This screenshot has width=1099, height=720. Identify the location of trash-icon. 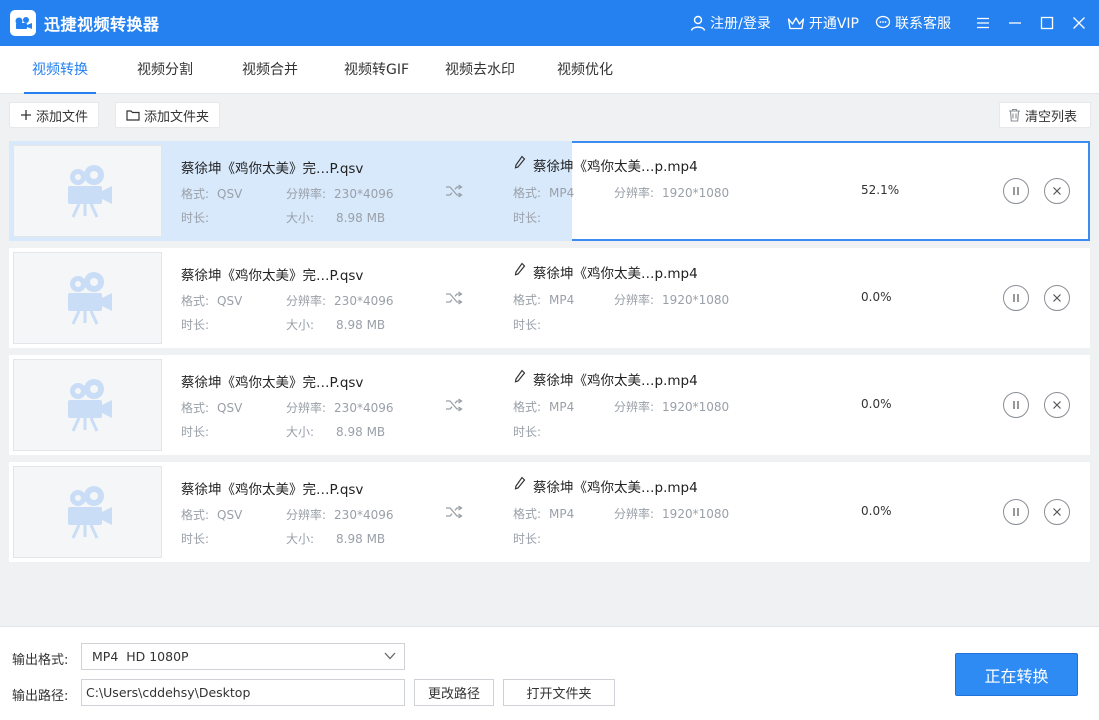
(1014, 115).